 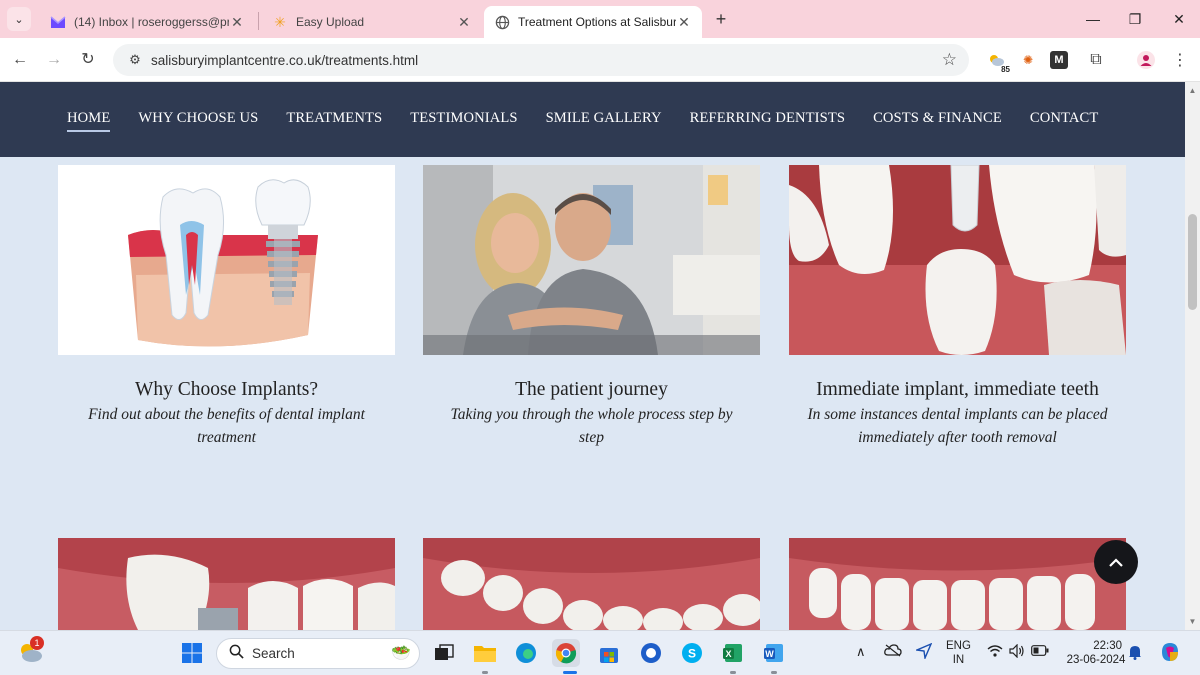 I want to click on tab-title: Easy Upload, so click(x=330, y=22).